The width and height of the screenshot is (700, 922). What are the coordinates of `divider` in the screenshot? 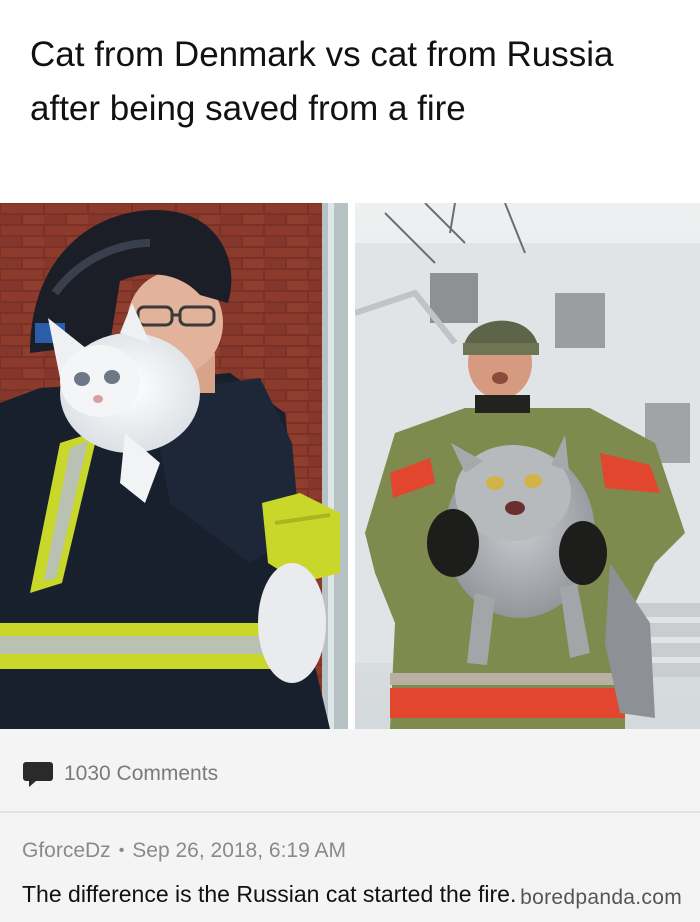 It's located at (350, 812).